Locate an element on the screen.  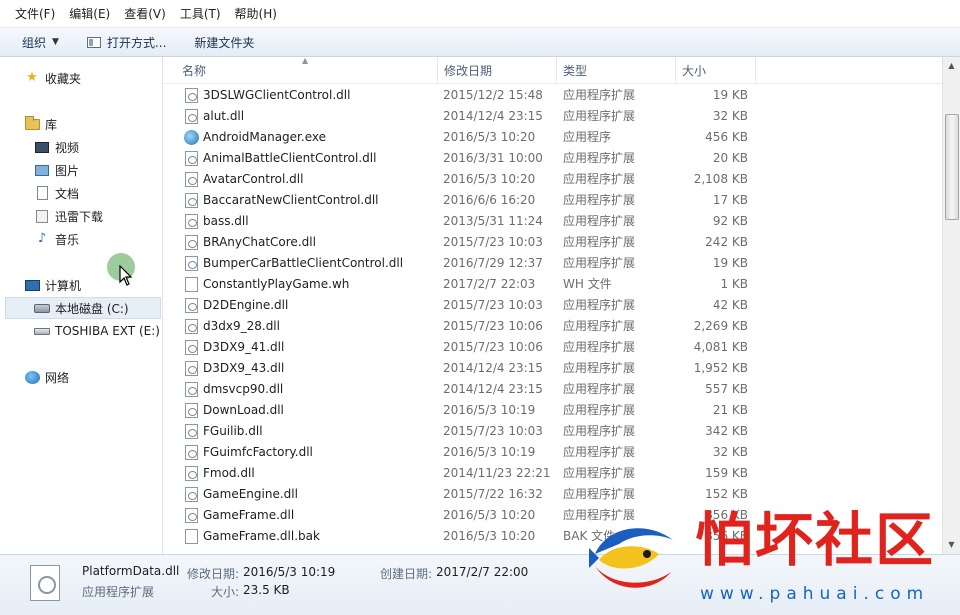
menu-view: 查看(V) is located at coordinates (145, 14).